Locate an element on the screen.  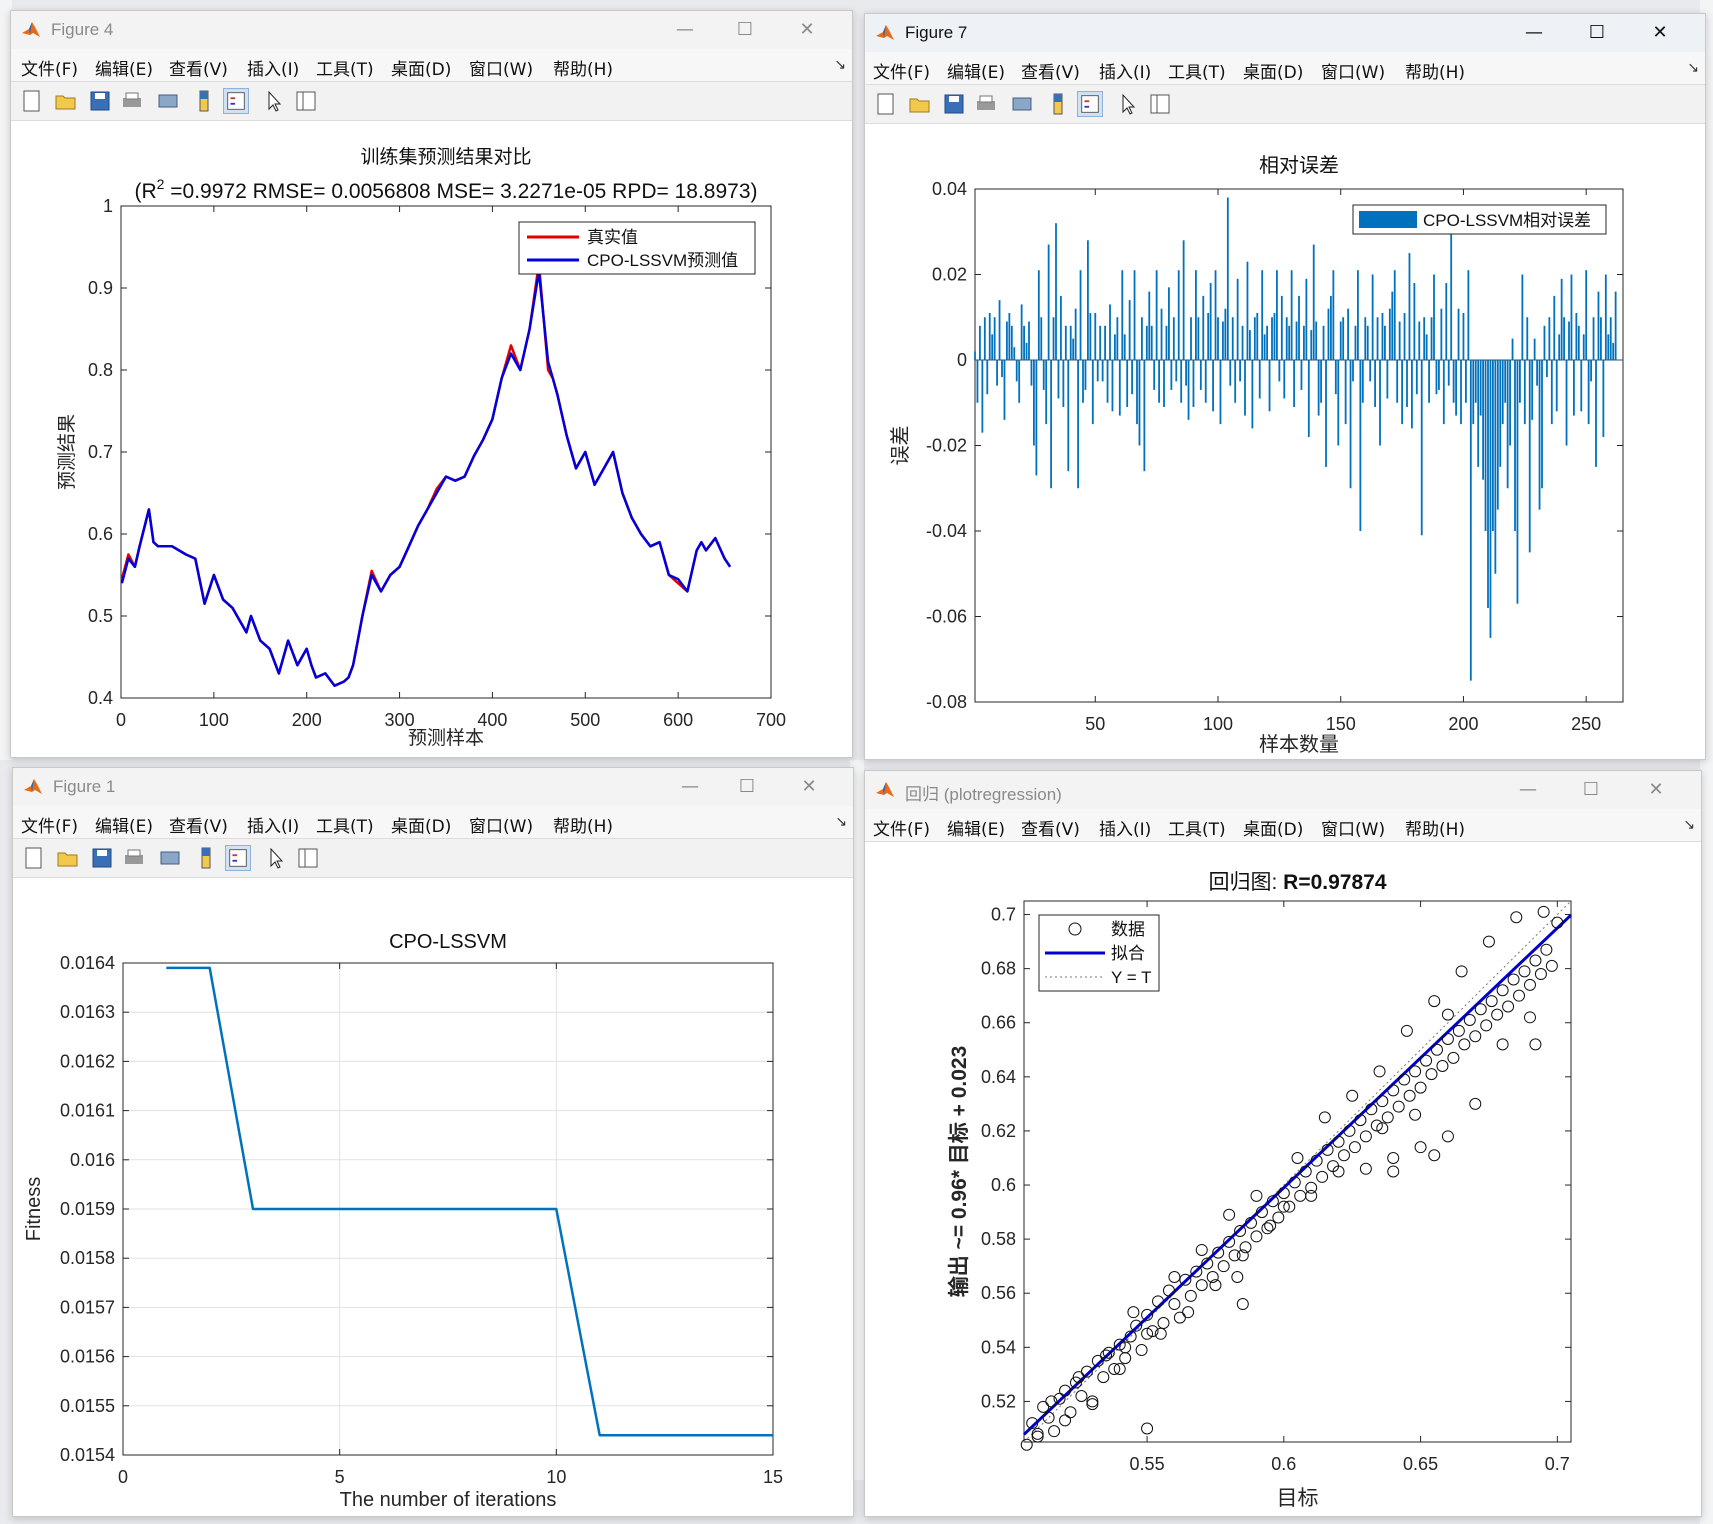
y-axis-label: 输出 ~= 0.96* 目标 + 0.023 is located at coordinates (959, 1172).